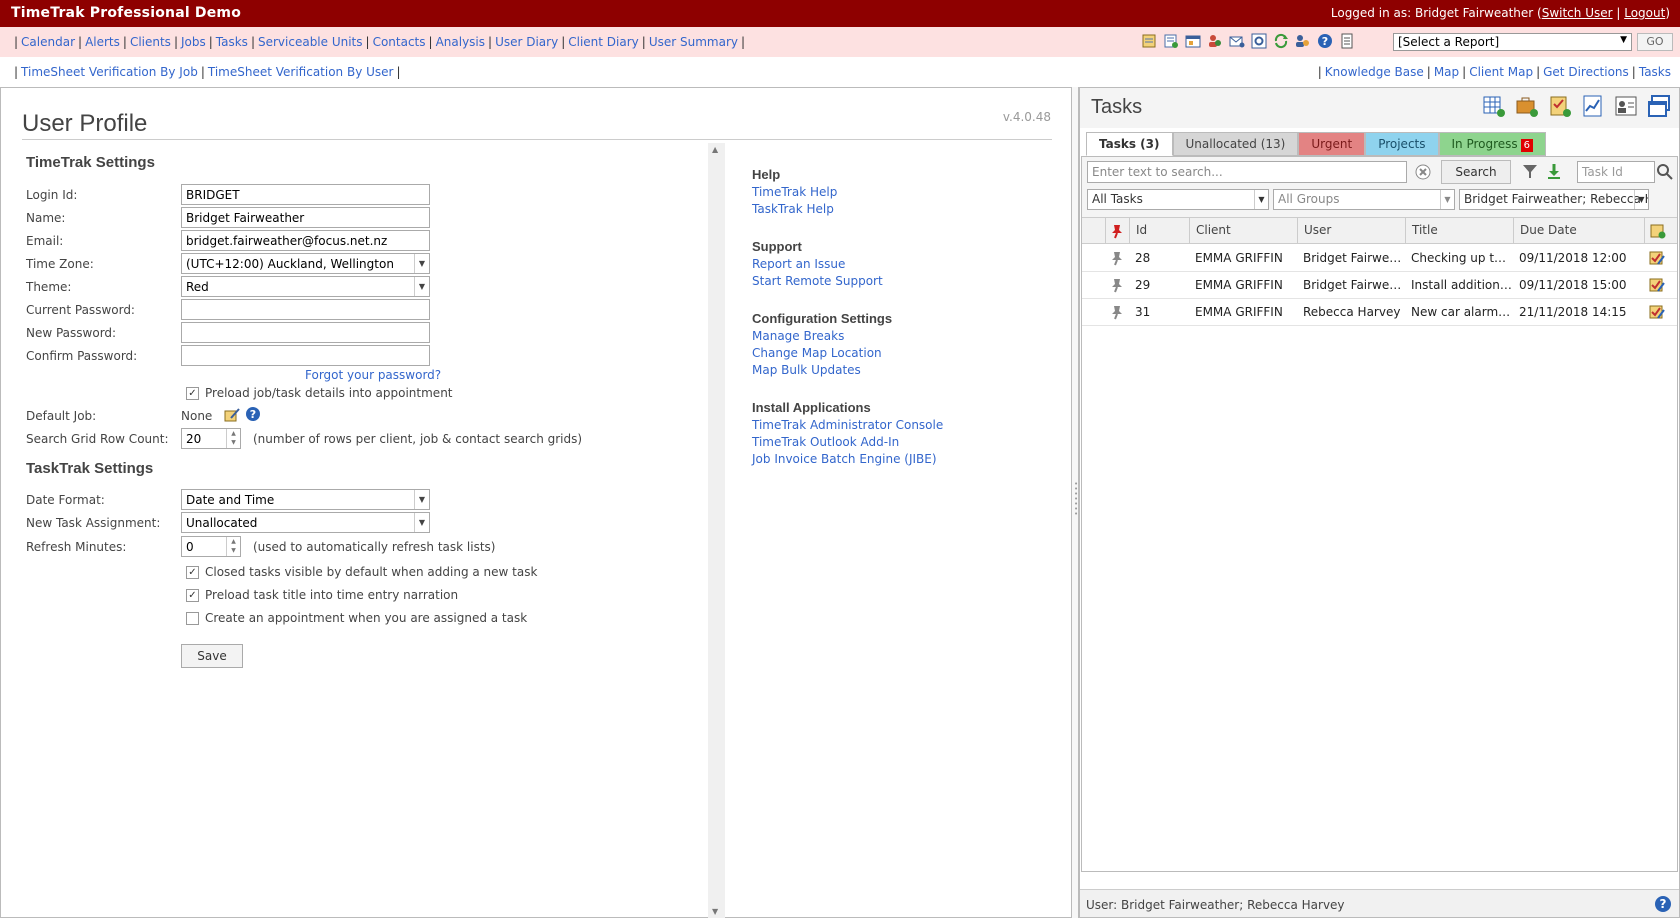 The height and width of the screenshot is (918, 1680). I want to click on map-link: Map, so click(1446, 72).